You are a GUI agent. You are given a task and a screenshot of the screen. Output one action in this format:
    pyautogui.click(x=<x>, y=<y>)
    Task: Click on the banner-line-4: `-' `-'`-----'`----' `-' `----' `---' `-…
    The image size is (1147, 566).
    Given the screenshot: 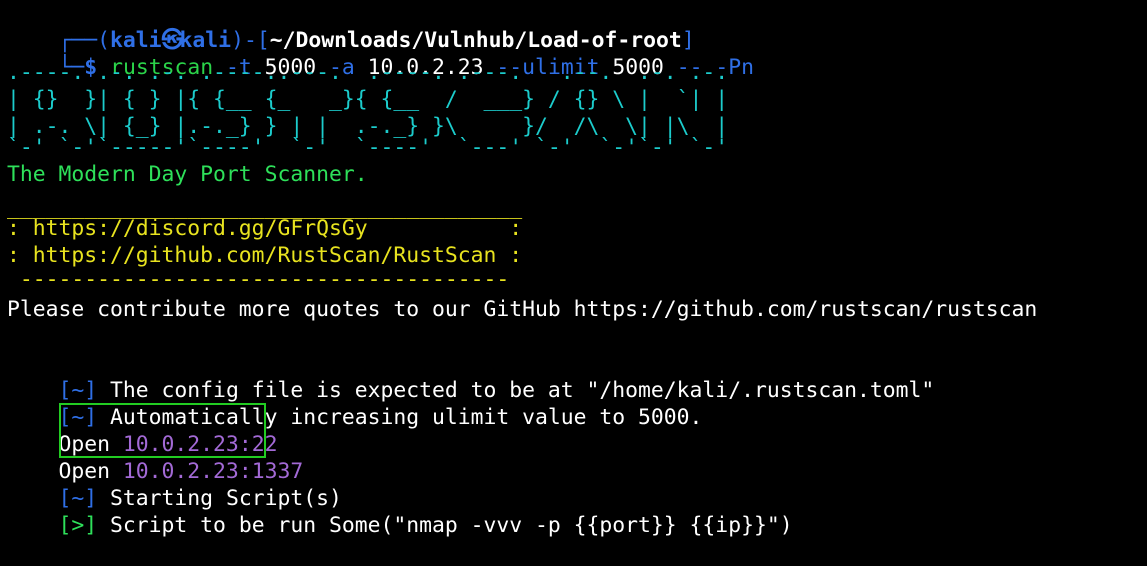 What is the action you would take?
    pyautogui.click(x=368, y=147)
    